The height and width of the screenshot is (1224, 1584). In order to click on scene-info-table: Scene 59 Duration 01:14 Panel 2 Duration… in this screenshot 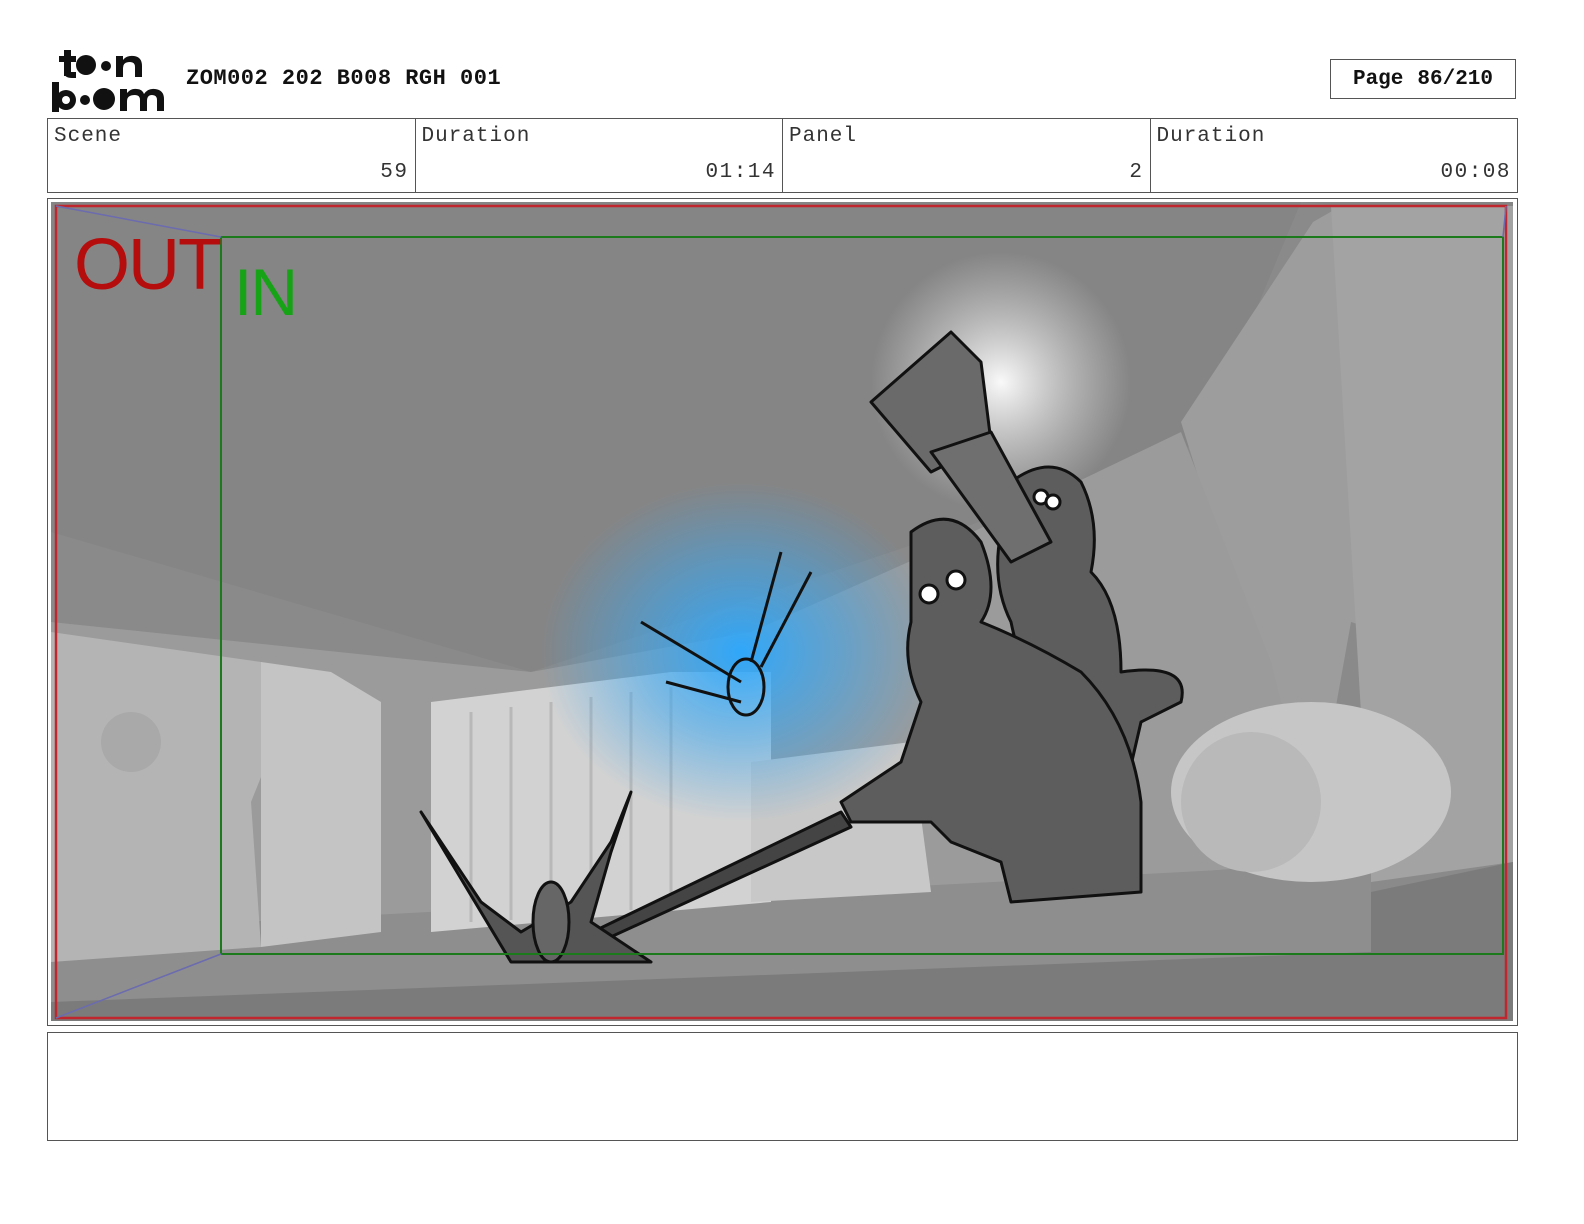, I will do `click(782, 155)`.